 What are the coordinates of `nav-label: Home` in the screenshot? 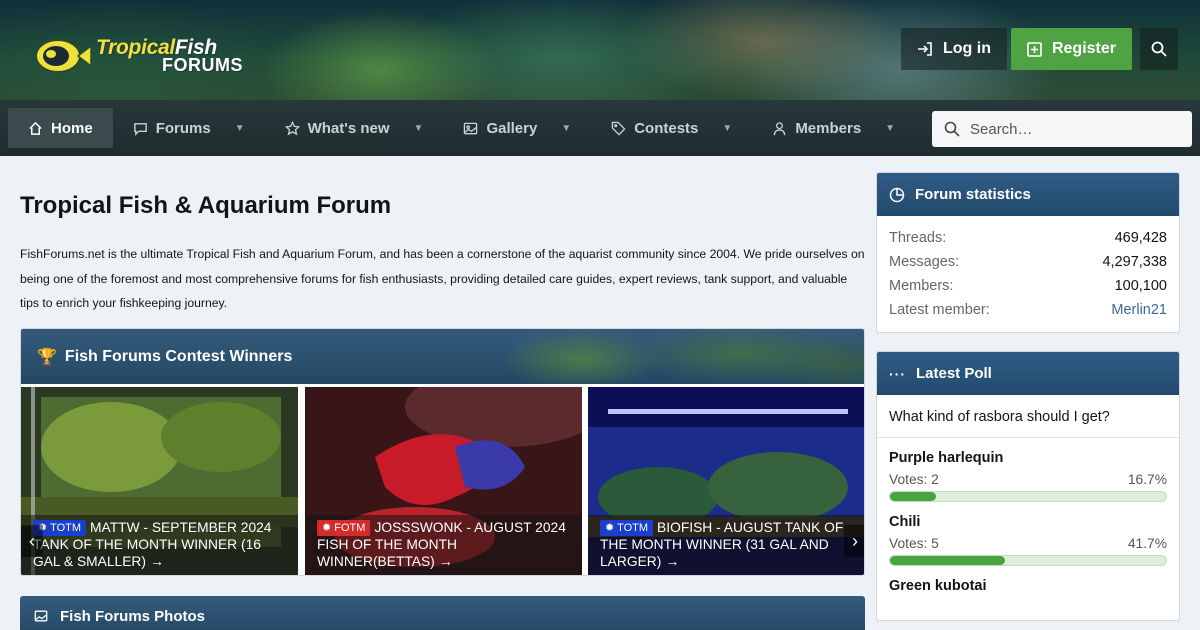 It's located at (72, 128).